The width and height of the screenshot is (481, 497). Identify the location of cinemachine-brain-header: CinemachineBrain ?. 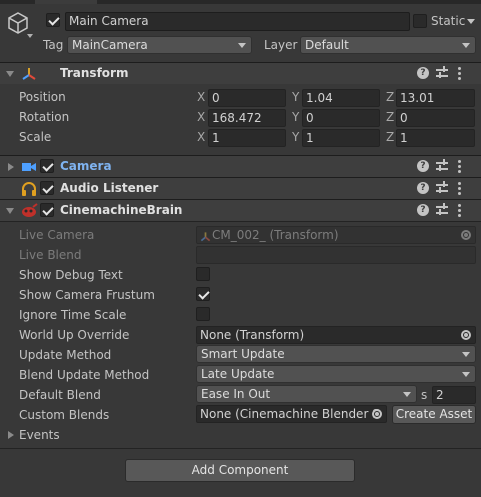
(240, 210).